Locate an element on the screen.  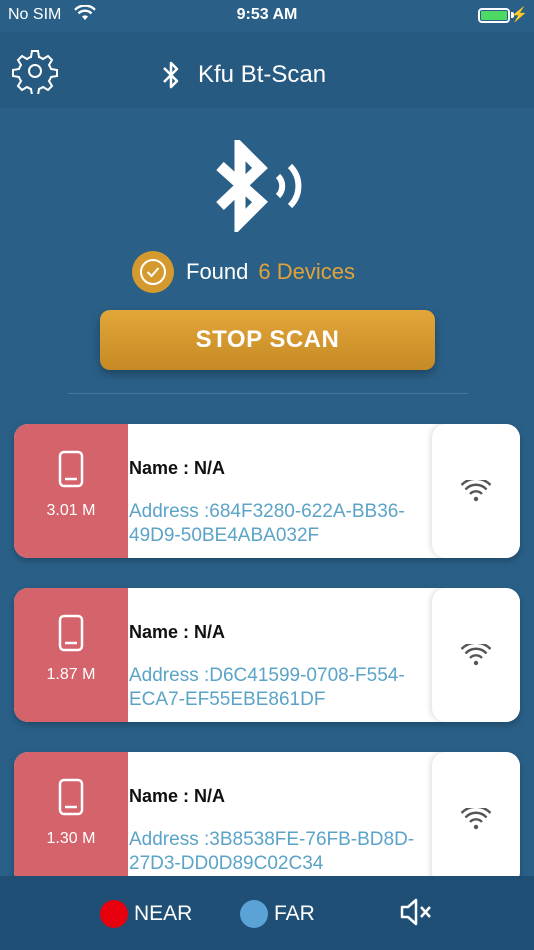
device-distance-panel: 1.87 M is located at coordinates (71, 655).